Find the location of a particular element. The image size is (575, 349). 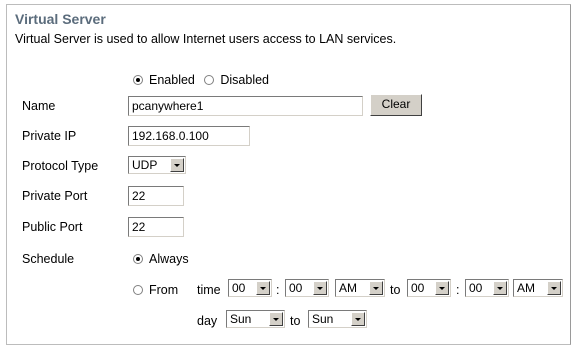

private-port-input: 22 is located at coordinates (156, 196).